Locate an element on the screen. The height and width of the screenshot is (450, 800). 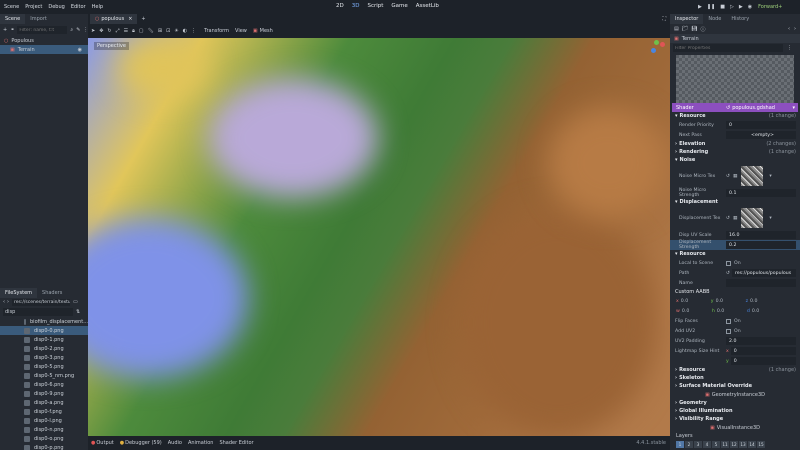
inspector-options-icon: ⋮ is located at coordinates (789, 48).